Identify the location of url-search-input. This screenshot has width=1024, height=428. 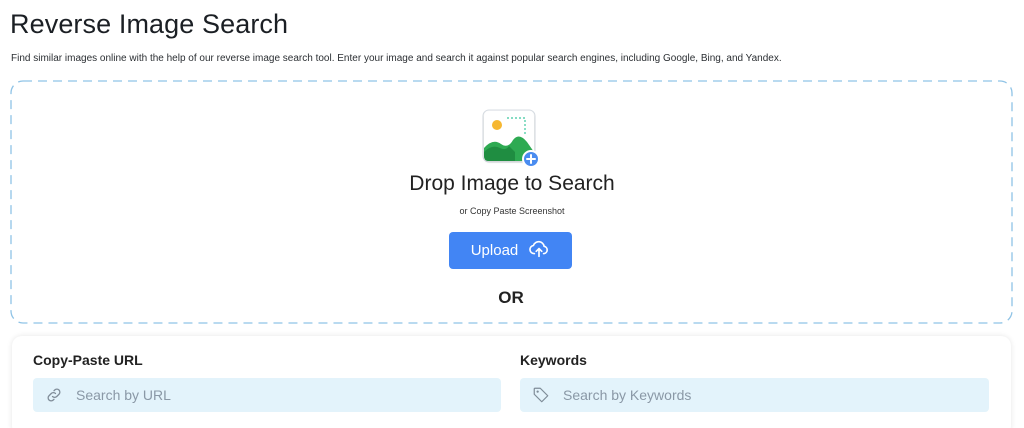
(288, 395).